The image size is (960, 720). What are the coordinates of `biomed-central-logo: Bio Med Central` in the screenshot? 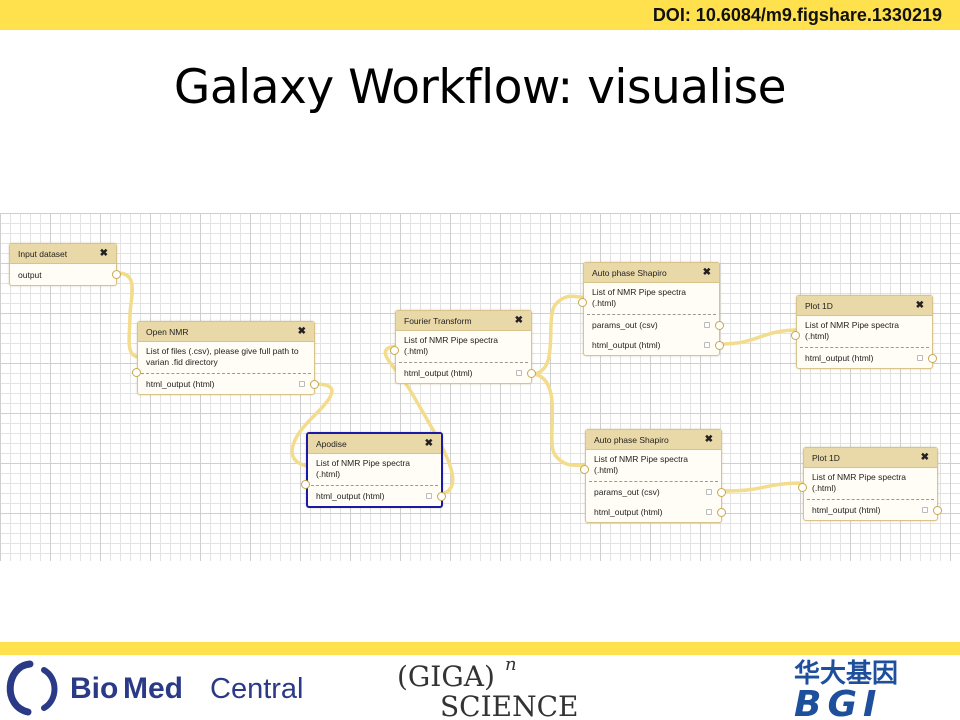 It's located at (155, 688).